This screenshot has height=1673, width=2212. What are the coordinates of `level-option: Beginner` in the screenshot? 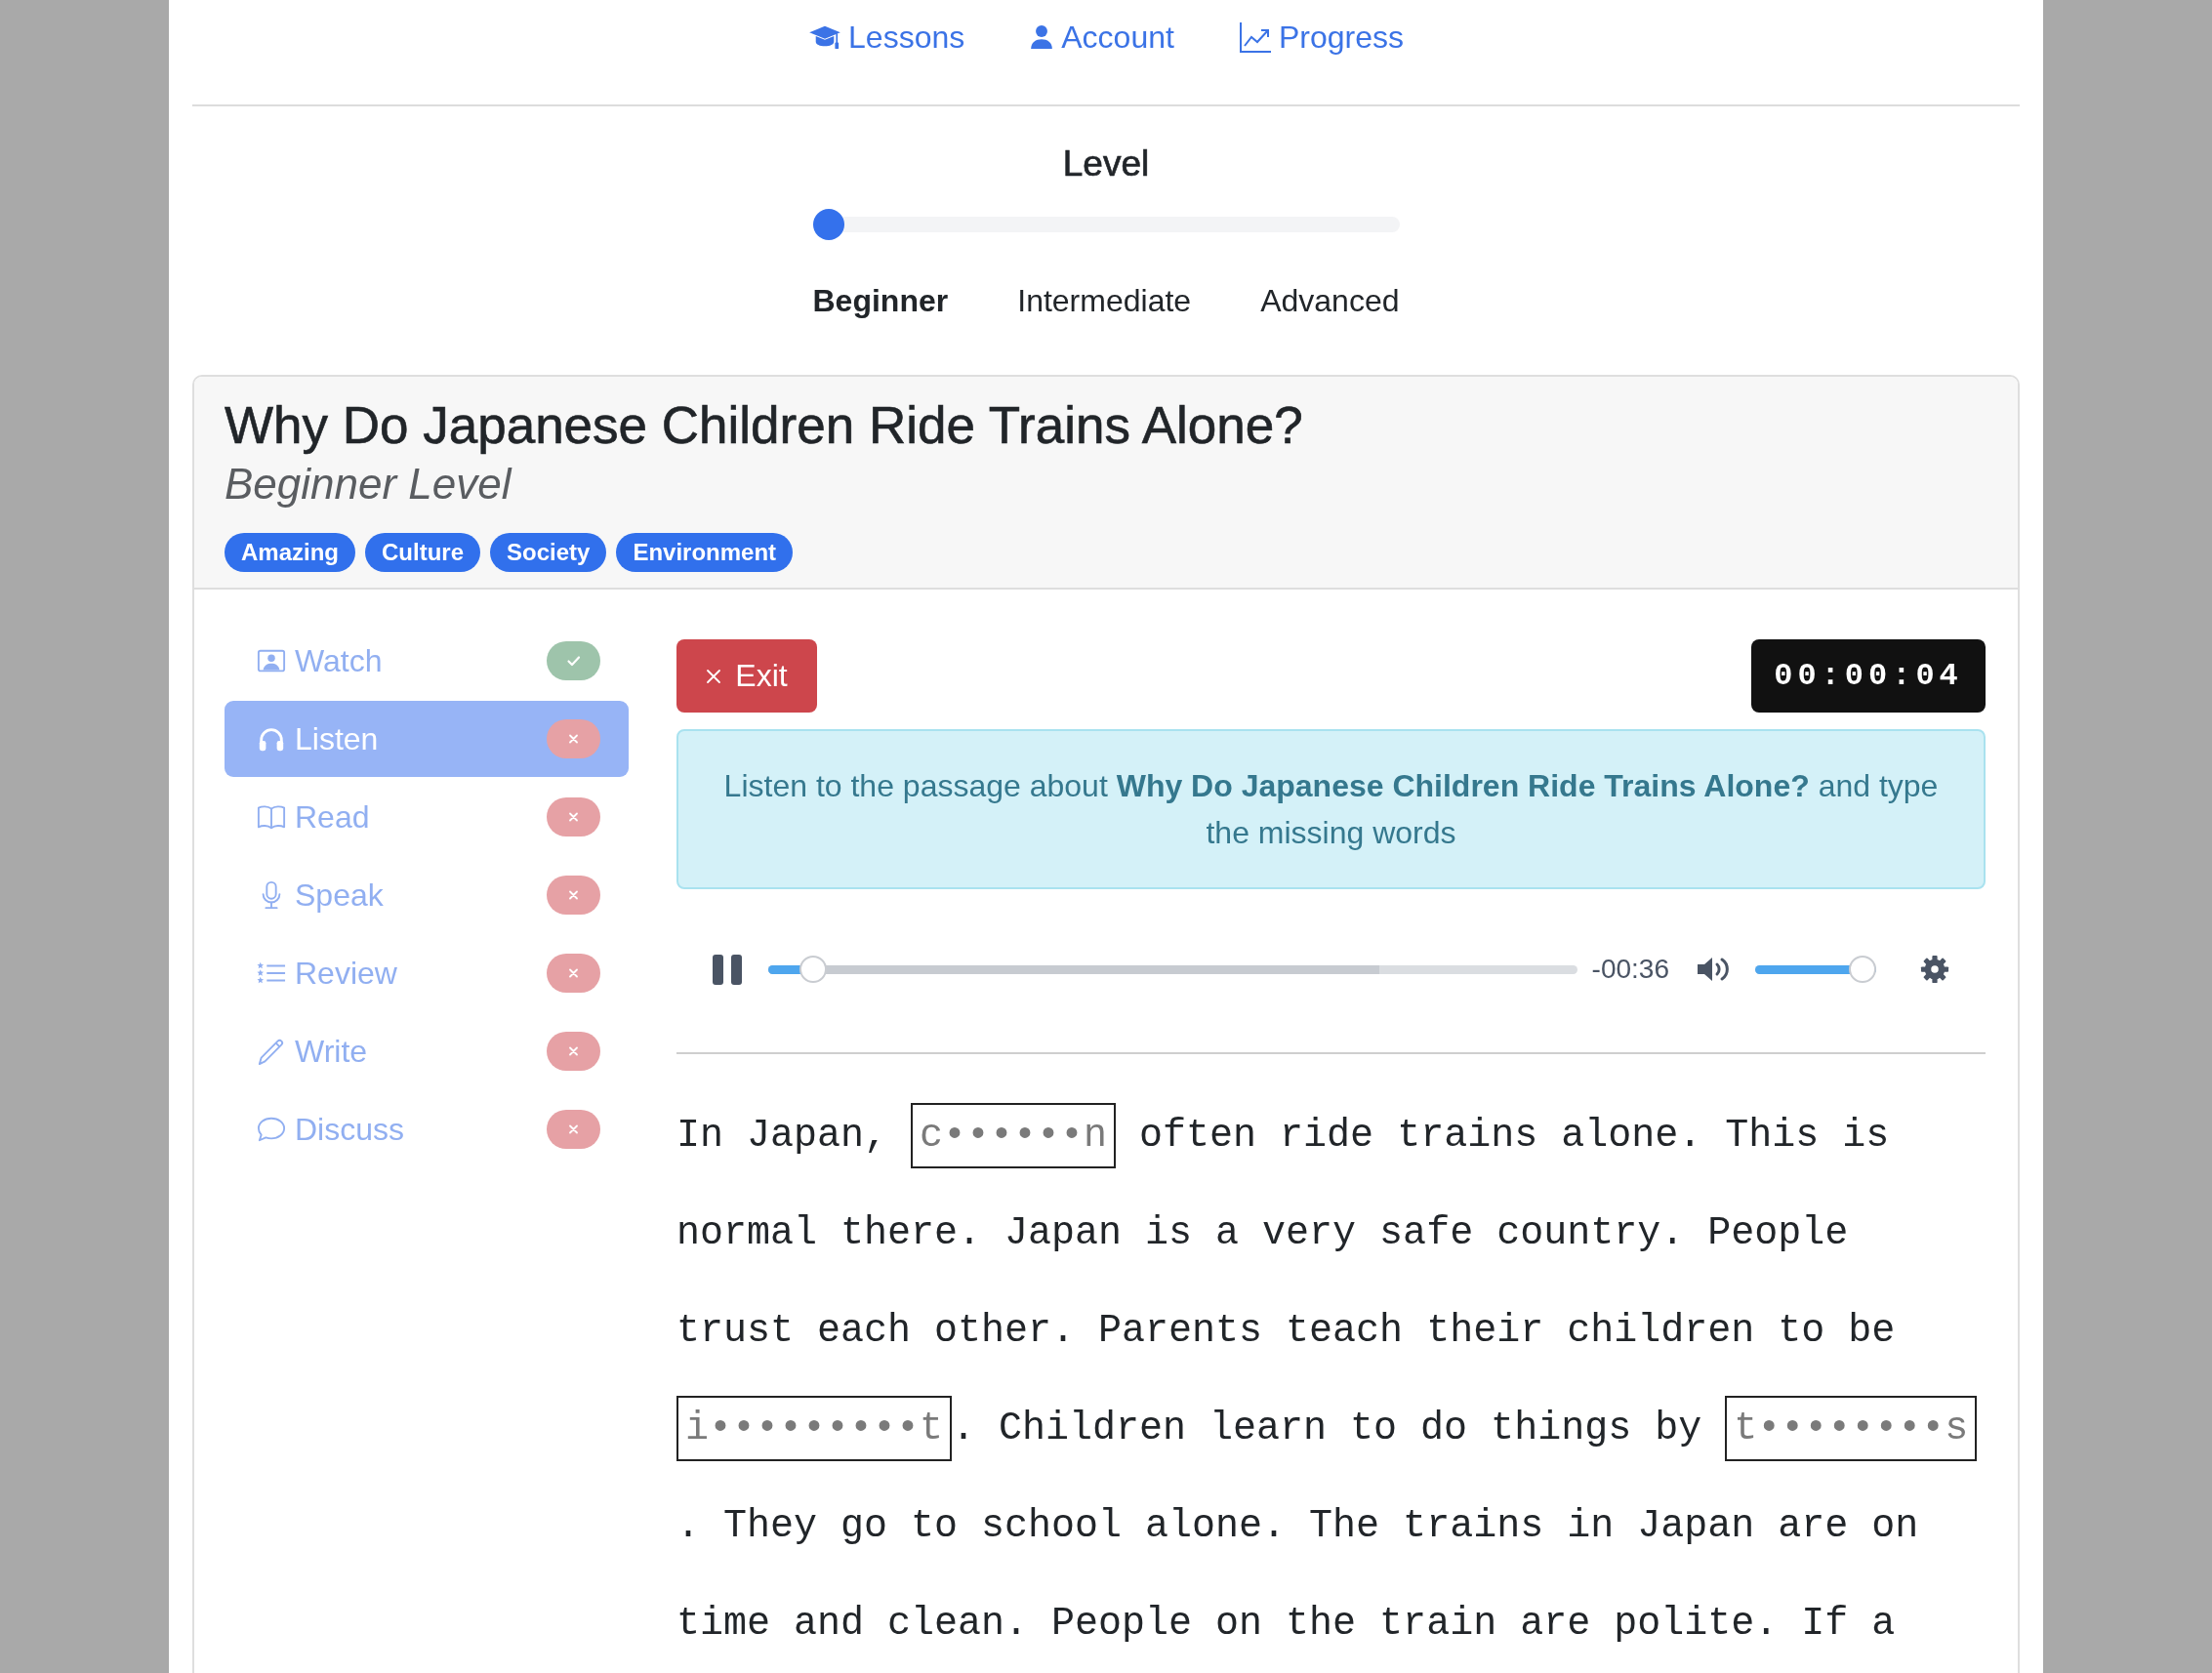 It's located at (880, 301).